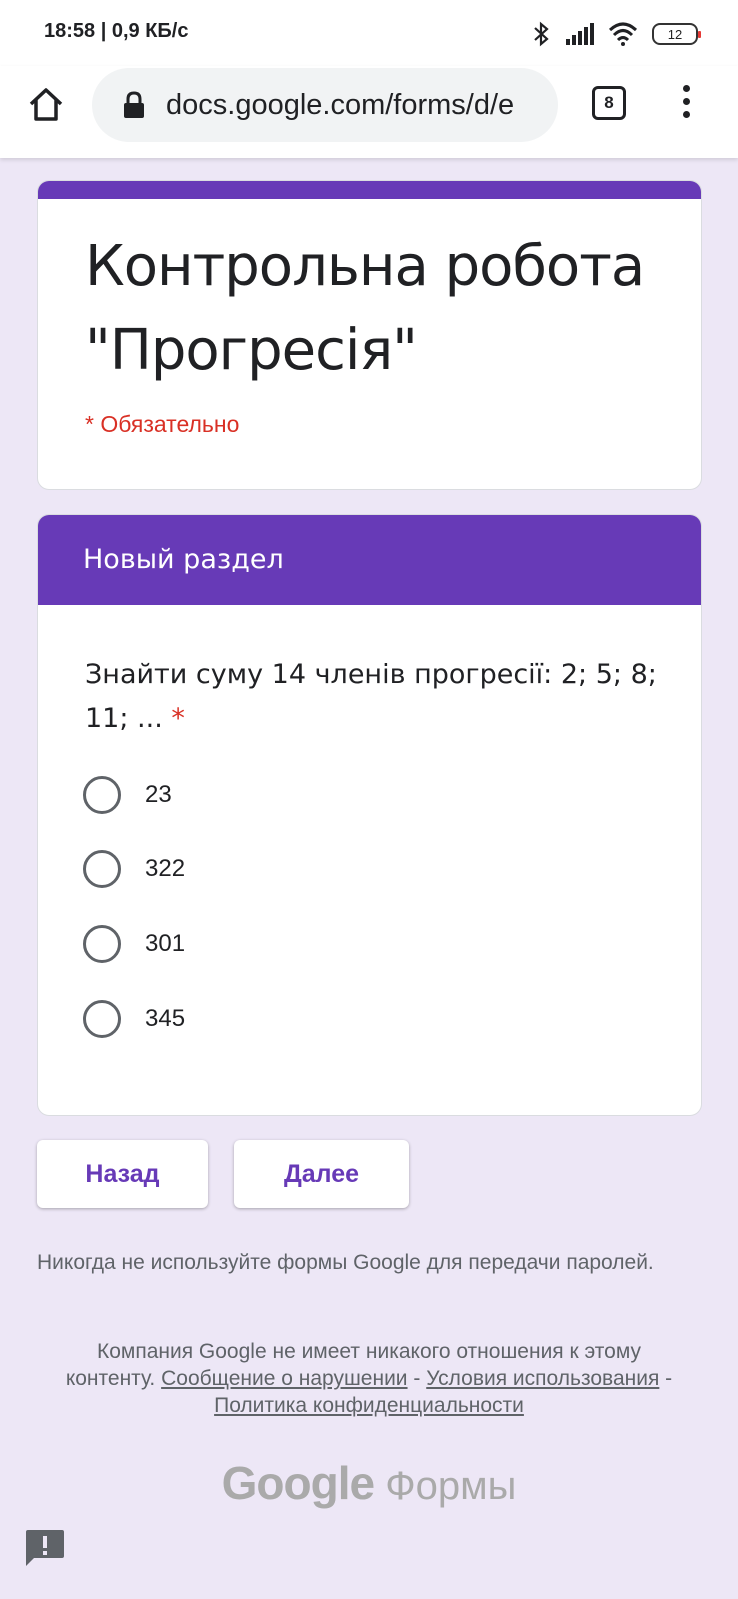 Image resolution: width=738 pixels, height=1599 pixels. Describe the element at coordinates (165, 943) in the screenshot. I see `option-label: 301` at that location.